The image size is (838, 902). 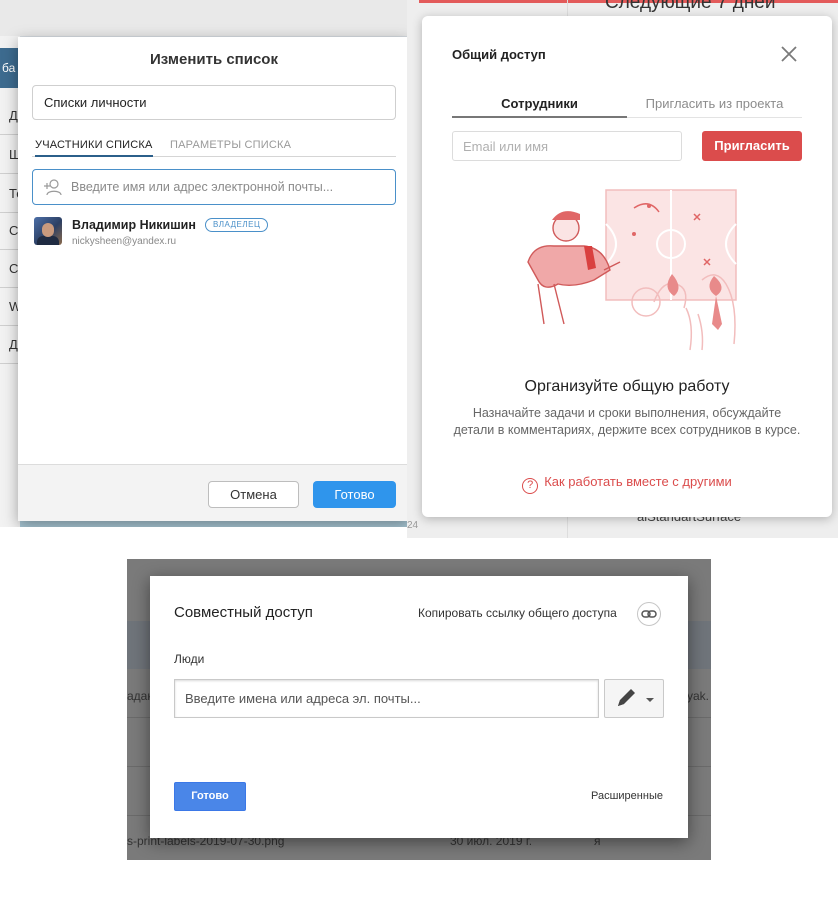 What do you see at coordinates (237, 225) in the screenshot?
I see `owner-badge: ВЛАДЕЛЕЦ` at bounding box center [237, 225].